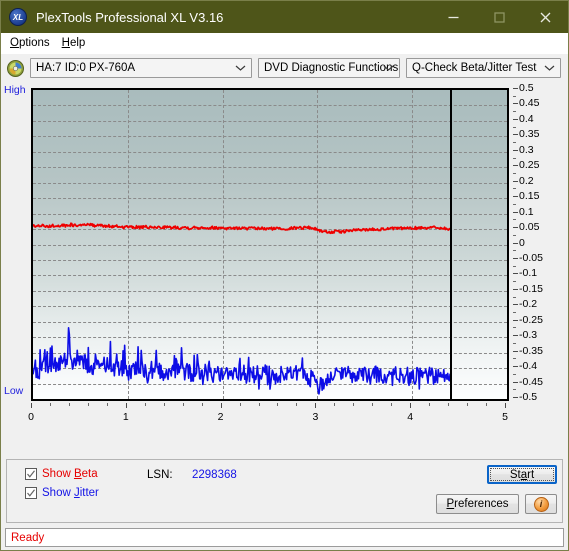 The image size is (569, 551). I want to click on menu-item-options: Options, so click(33, 43).